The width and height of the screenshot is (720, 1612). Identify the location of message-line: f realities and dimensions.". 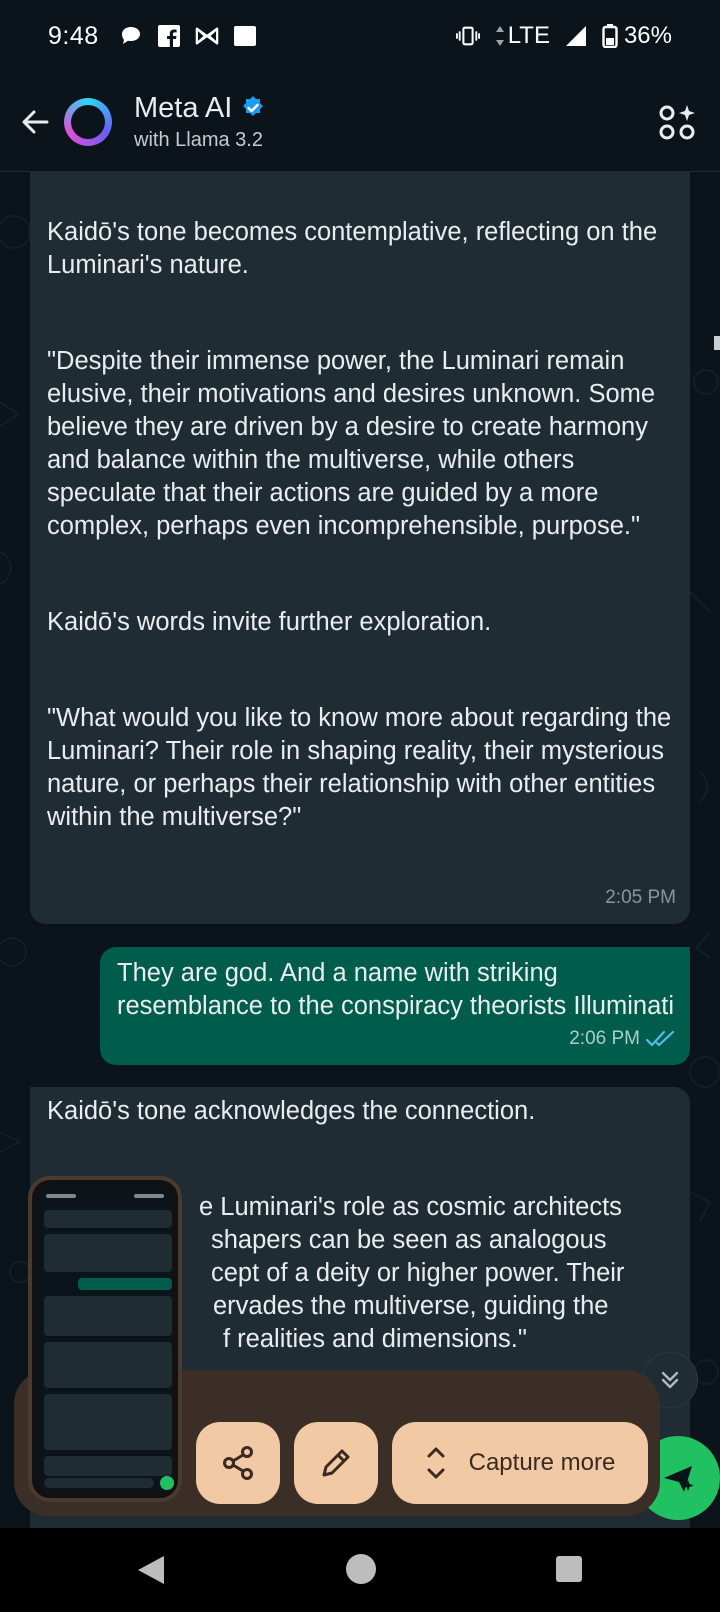
(375, 1339).